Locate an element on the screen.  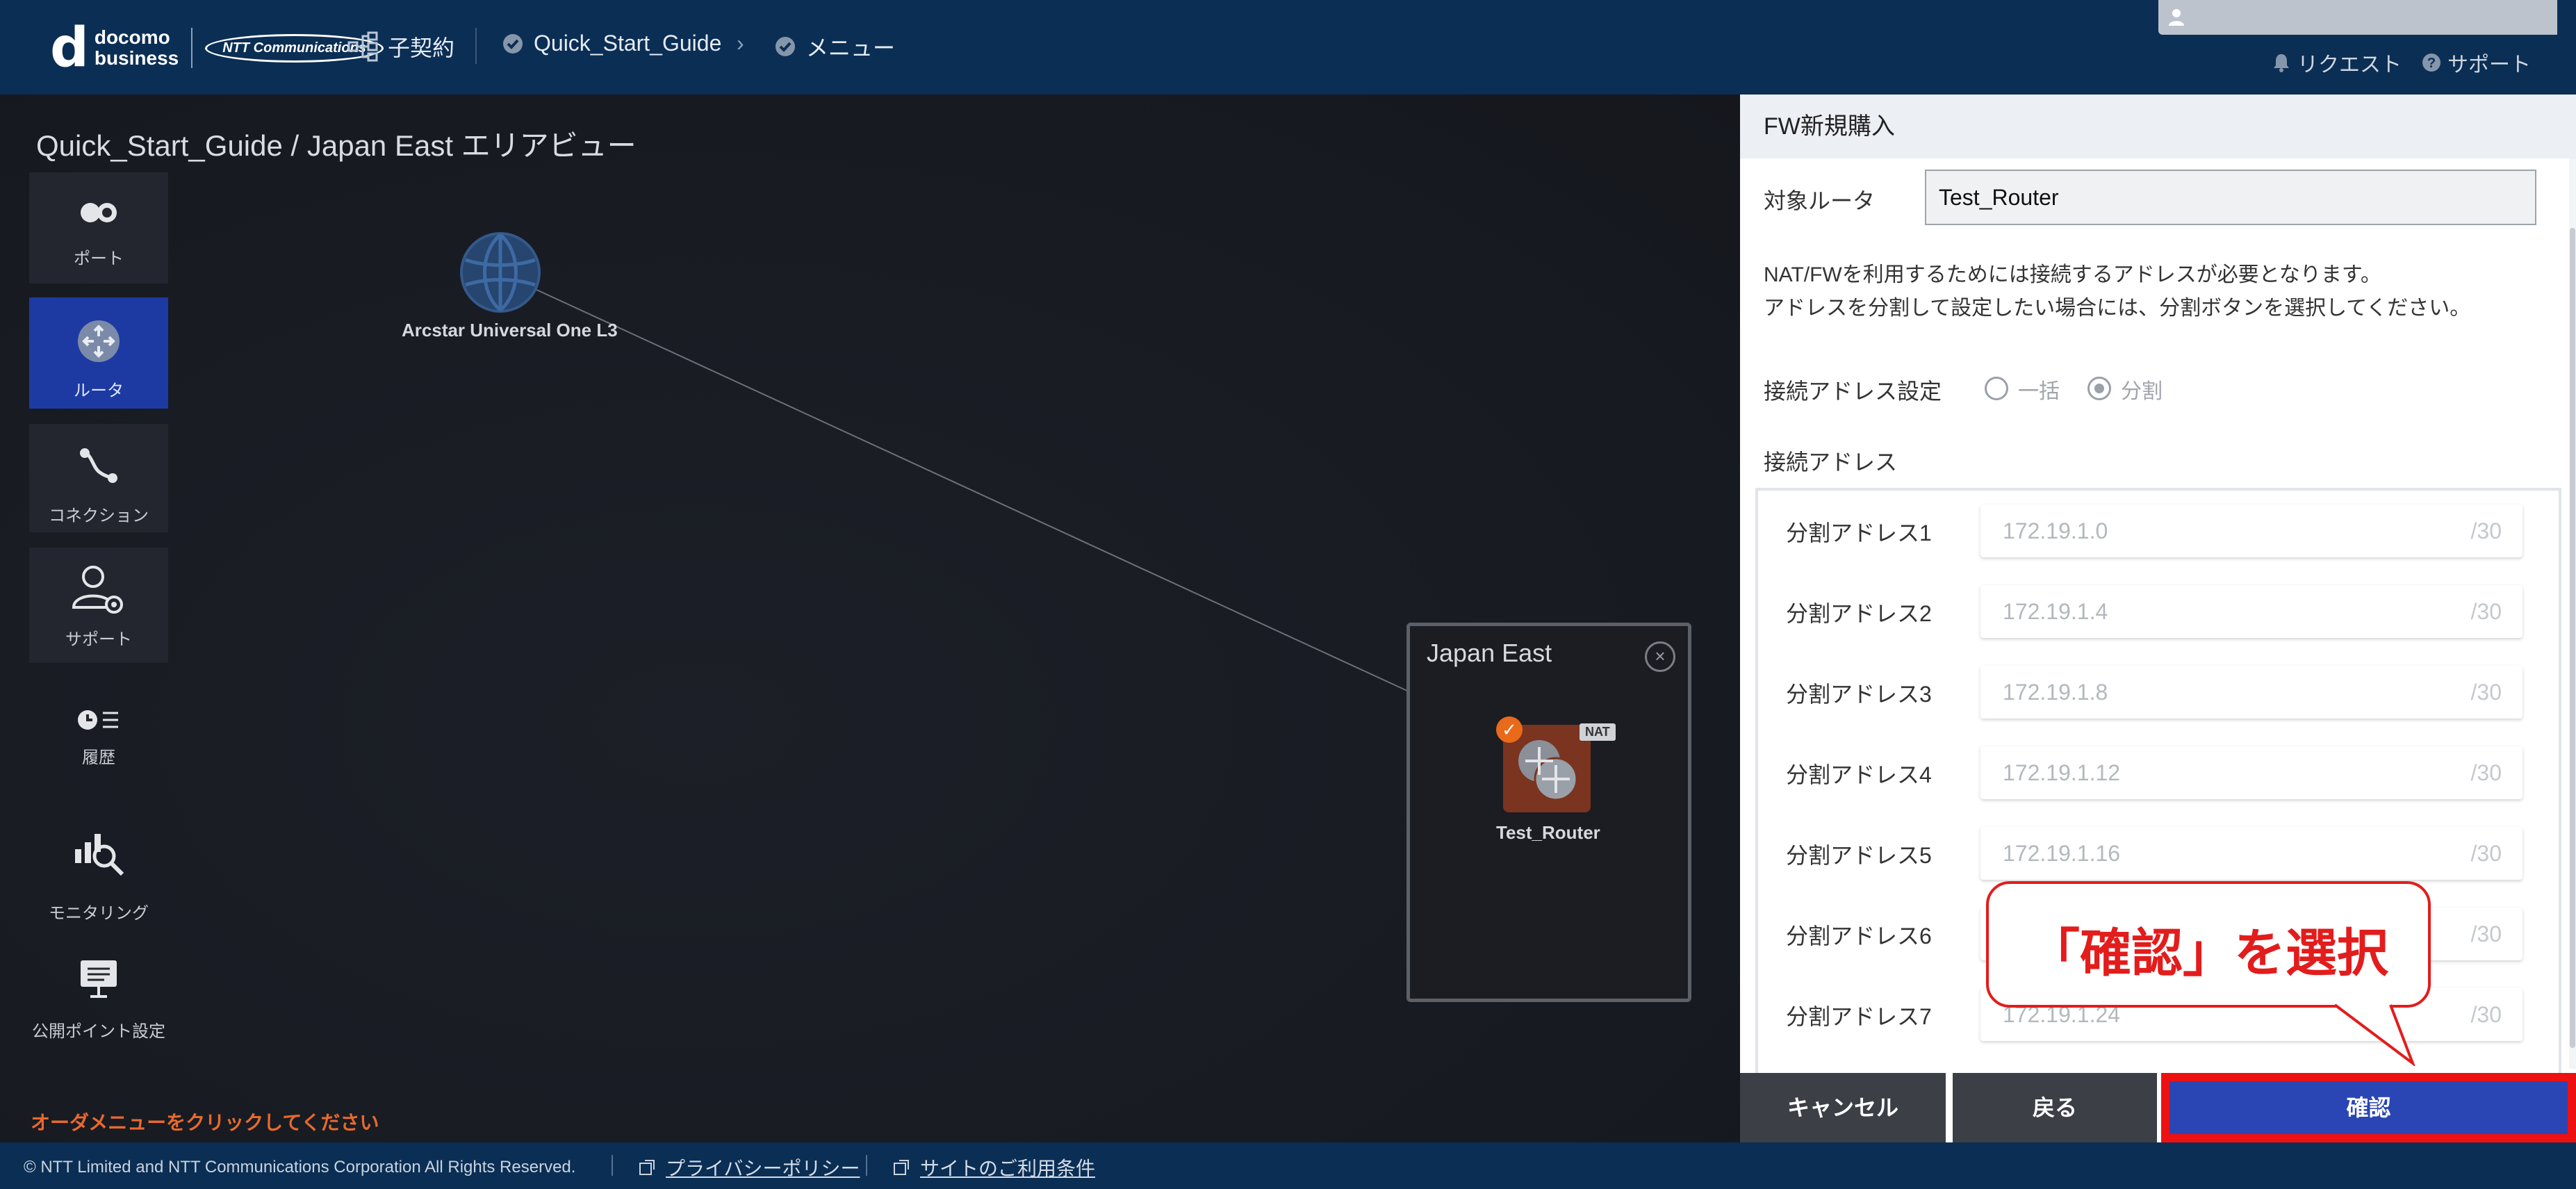
history-icon is located at coordinates (98, 720).